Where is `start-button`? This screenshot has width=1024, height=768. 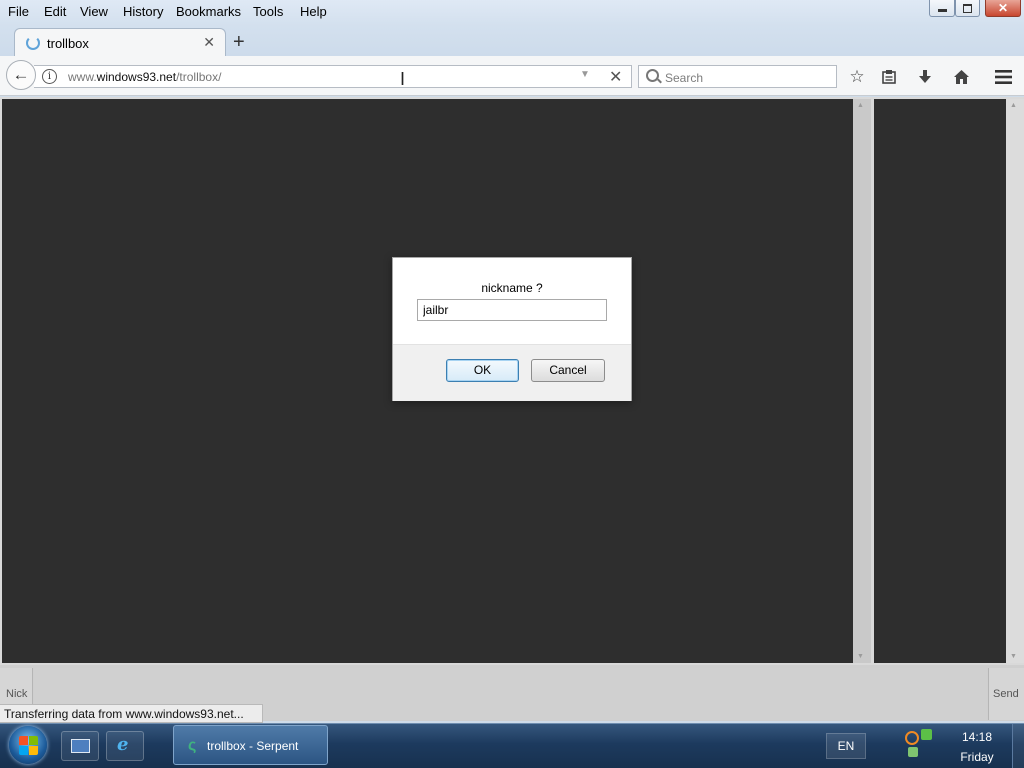 start-button is located at coordinates (28, 745).